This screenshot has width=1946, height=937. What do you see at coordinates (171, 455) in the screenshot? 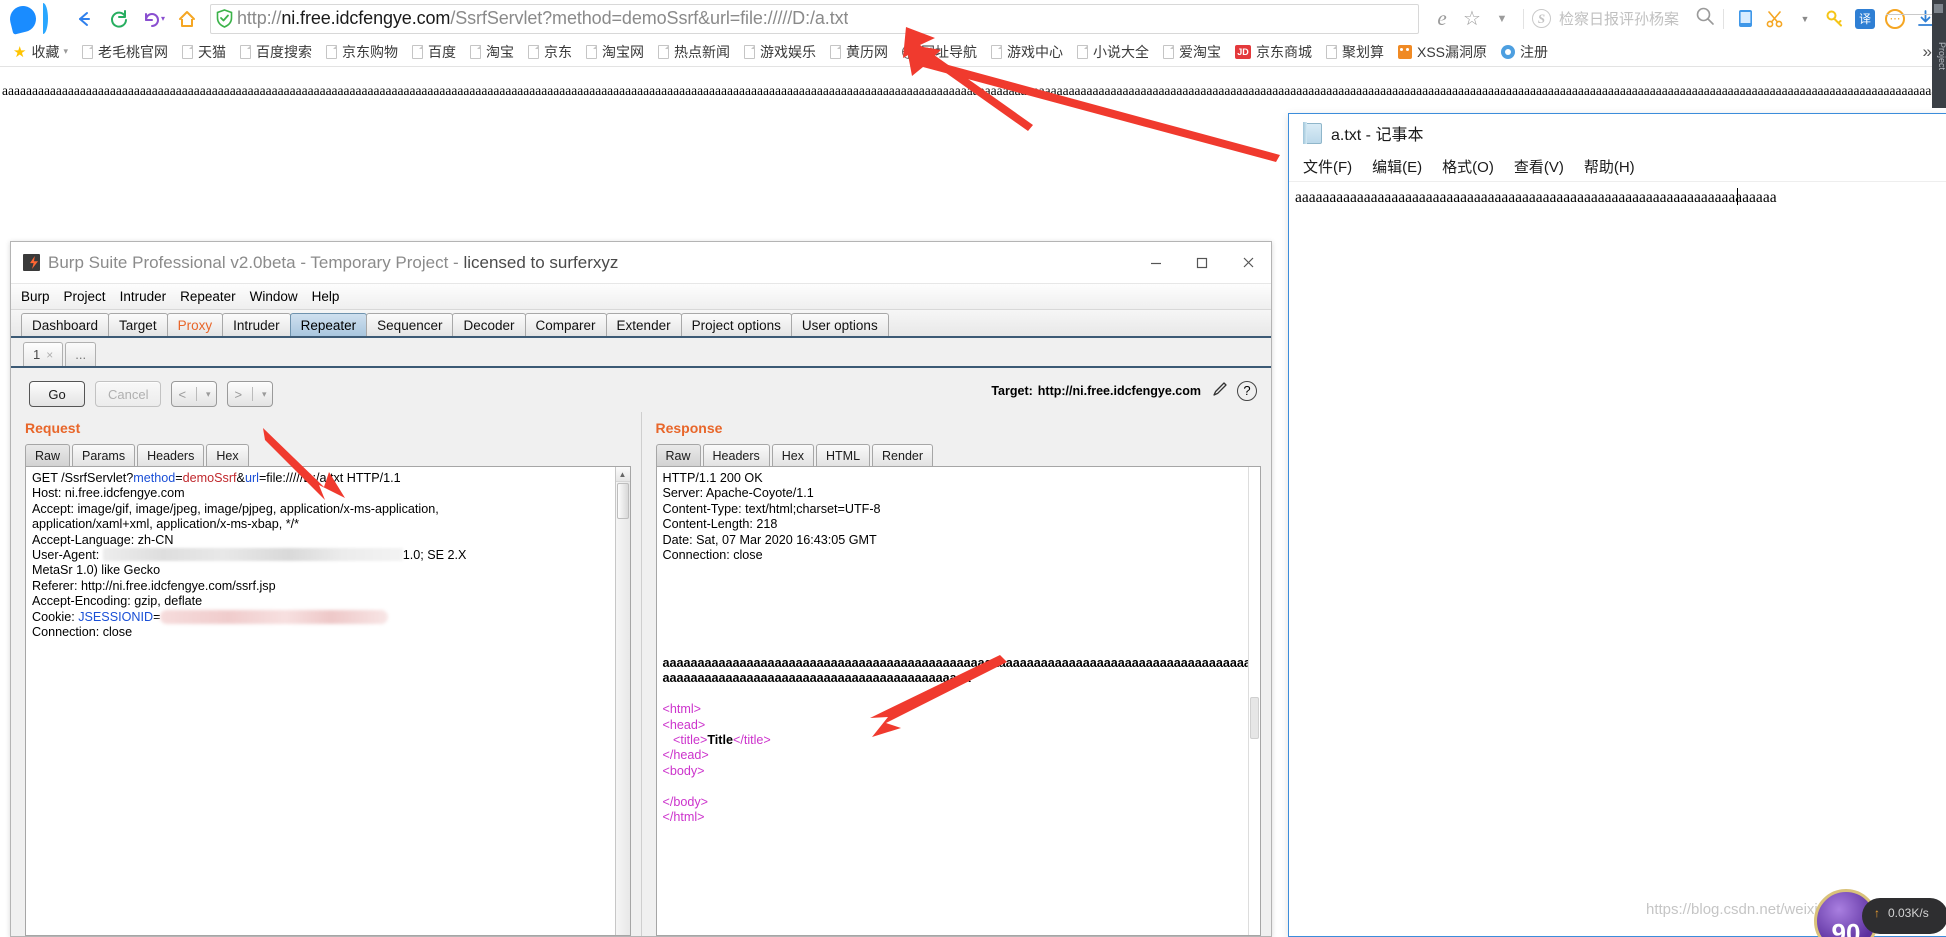
I see `request-tab-headers: Headers` at bounding box center [171, 455].